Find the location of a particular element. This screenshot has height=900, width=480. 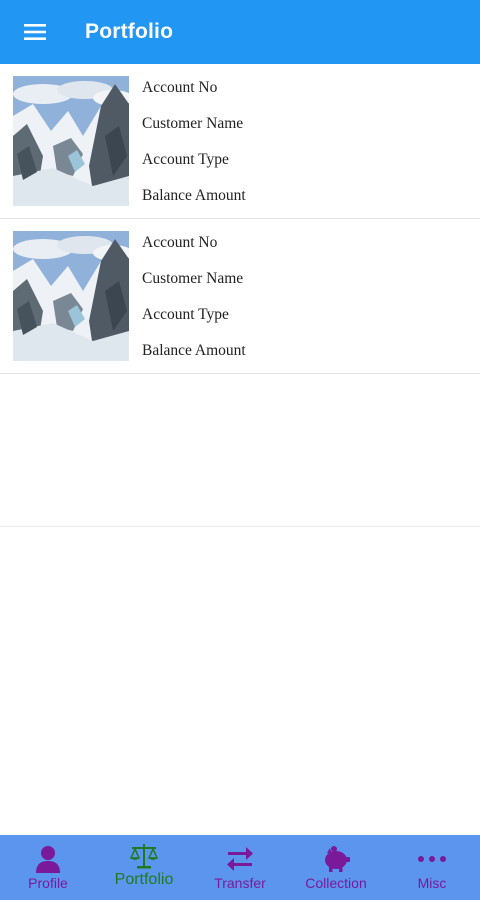

nav-label-portfolio: Portfolio is located at coordinates (144, 879).